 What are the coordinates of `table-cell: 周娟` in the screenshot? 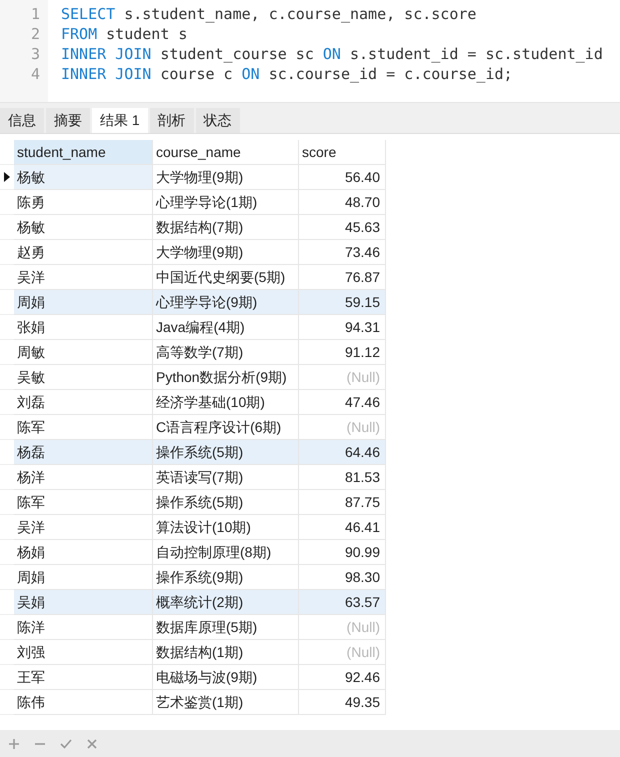 It's located at (83, 302).